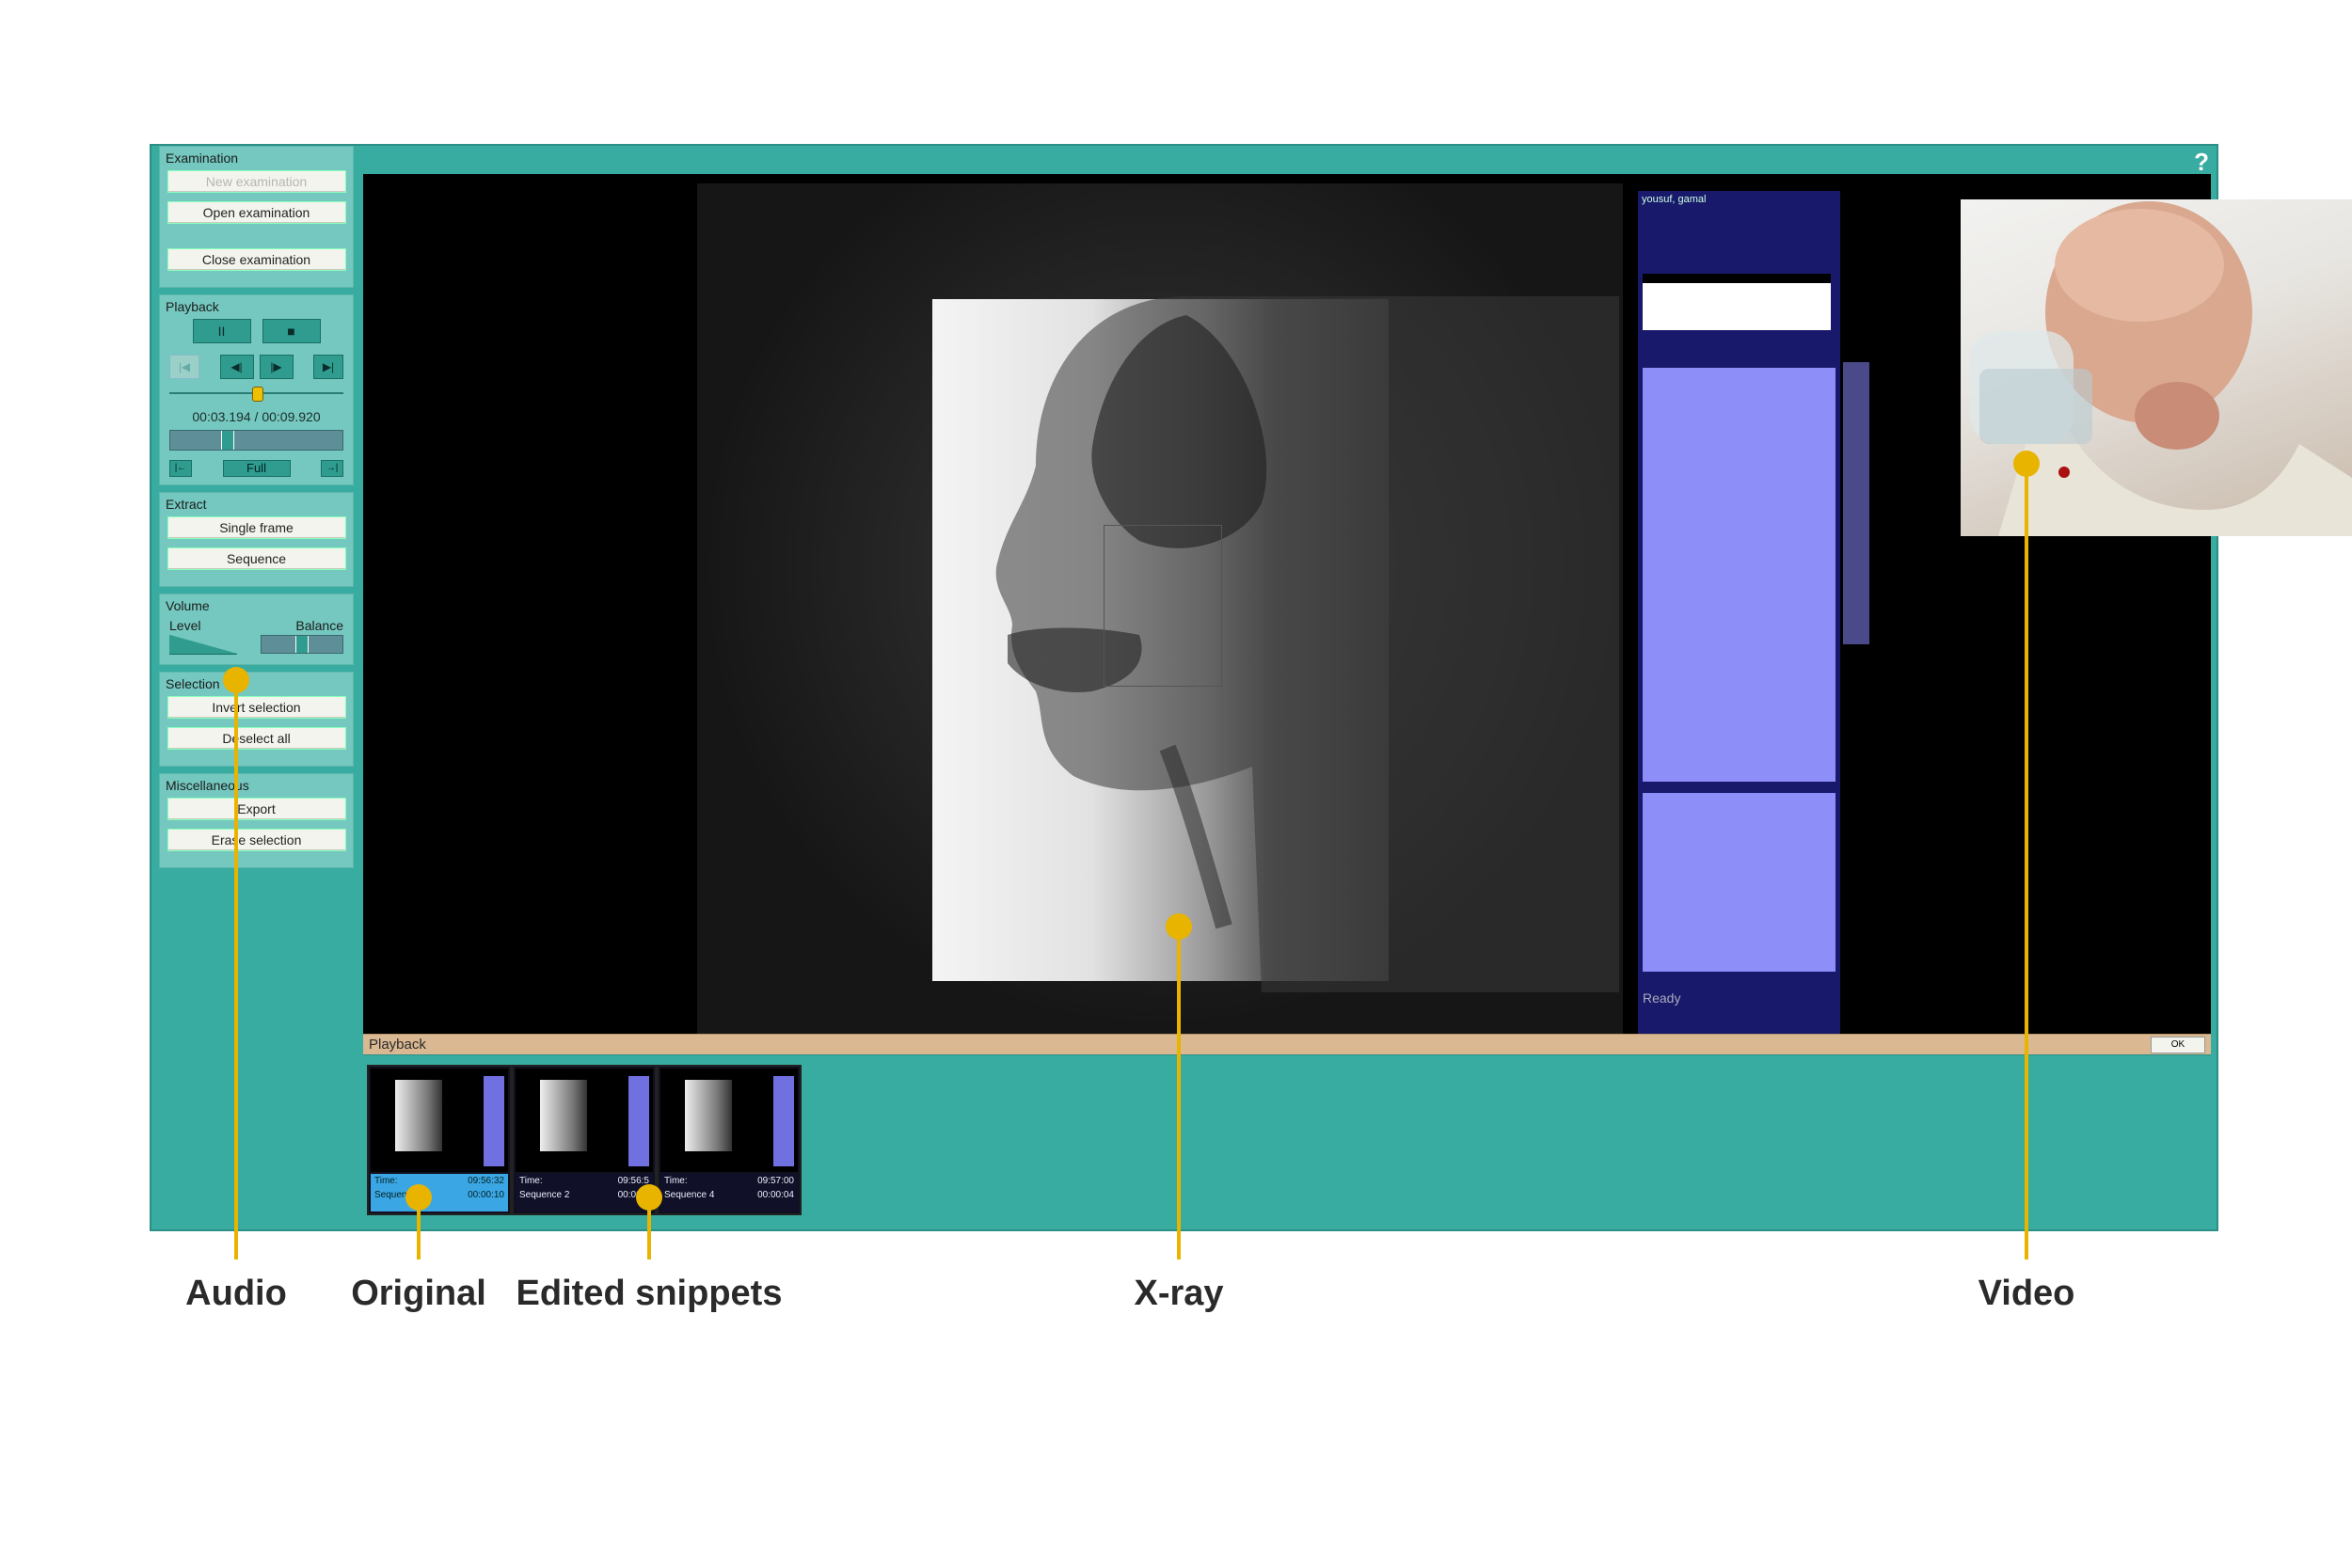 Image resolution: width=2352 pixels, height=1568 pixels. Describe the element at coordinates (192, 306) in the screenshot. I see `playback-title: Playback` at that location.